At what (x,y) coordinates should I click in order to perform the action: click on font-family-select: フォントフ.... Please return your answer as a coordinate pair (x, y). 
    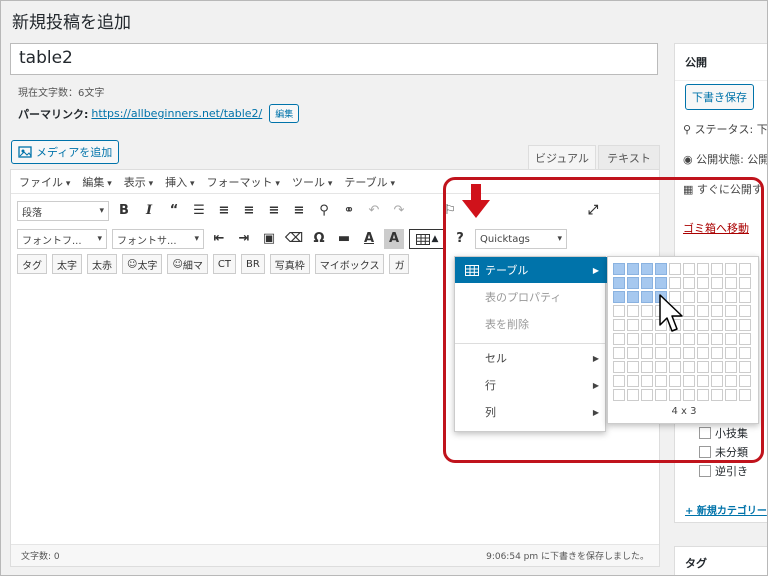
    Looking at the image, I should click on (62, 239).